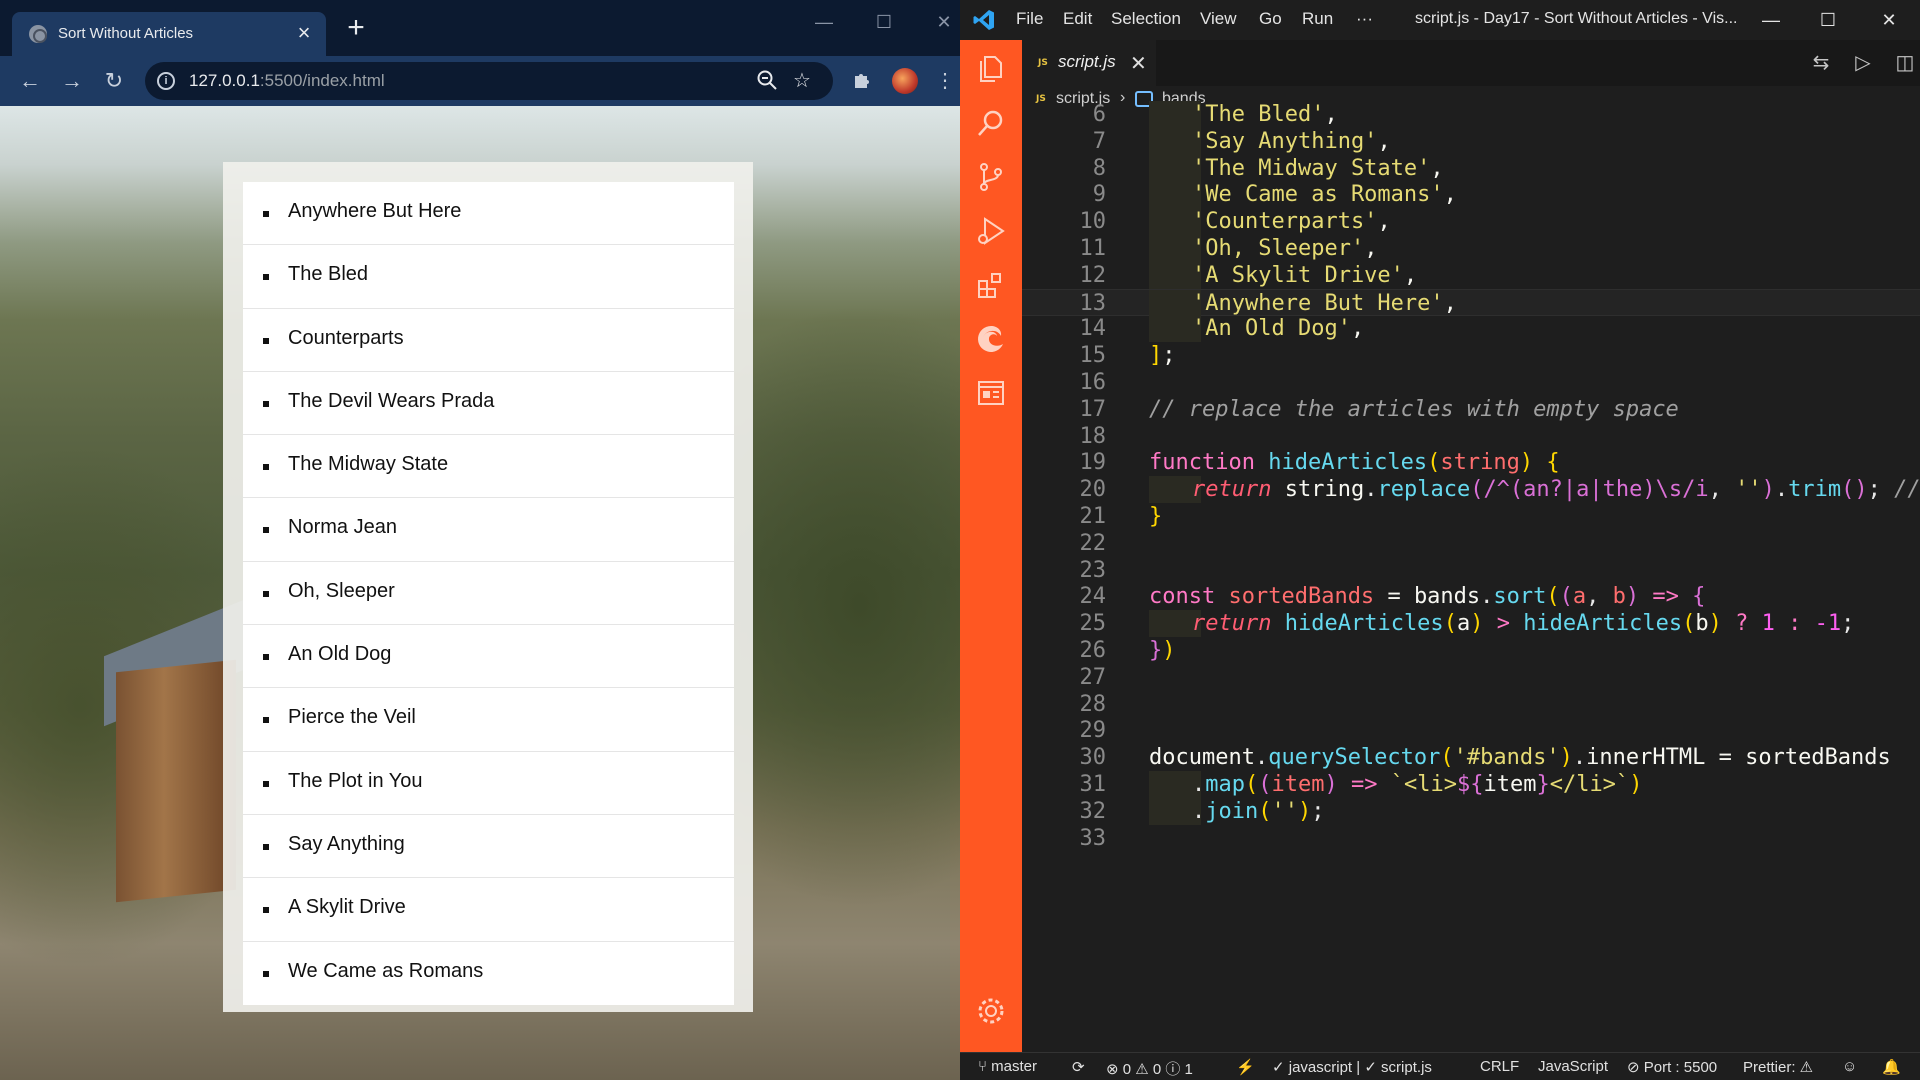 This screenshot has width=1920, height=1080. Describe the element at coordinates (1471, 355) in the screenshot. I see `code-line: 15];` at that location.